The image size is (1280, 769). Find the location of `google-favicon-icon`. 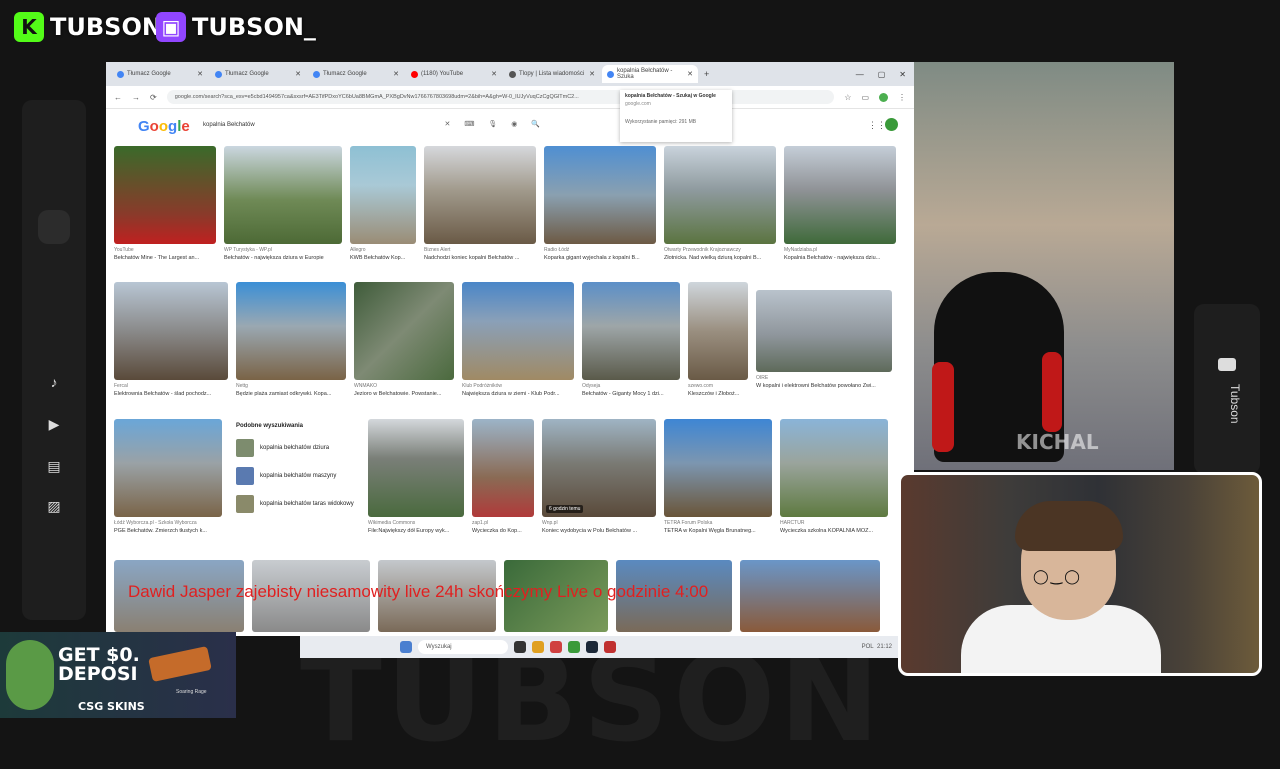

google-favicon-icon is located at coordinates (610, 74).